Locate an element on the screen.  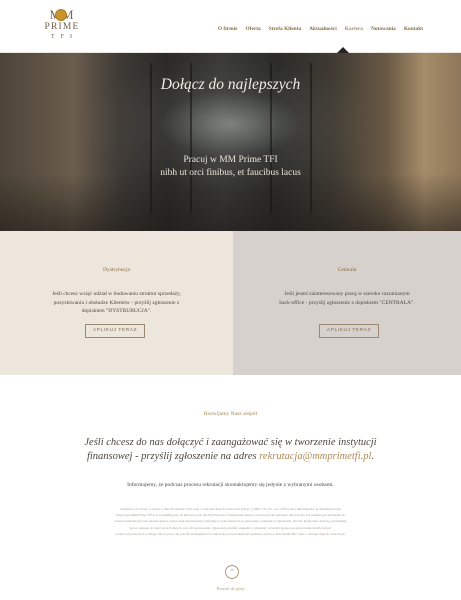
nav-item-oferta: Oferta is located at coordinates (252, 29).